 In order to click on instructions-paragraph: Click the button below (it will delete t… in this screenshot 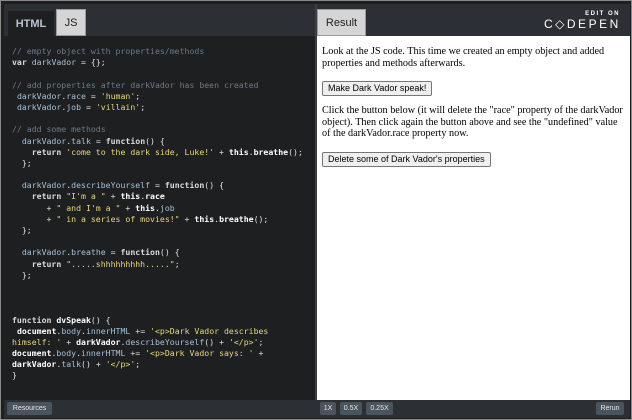, I will do `click(472, 122)`.